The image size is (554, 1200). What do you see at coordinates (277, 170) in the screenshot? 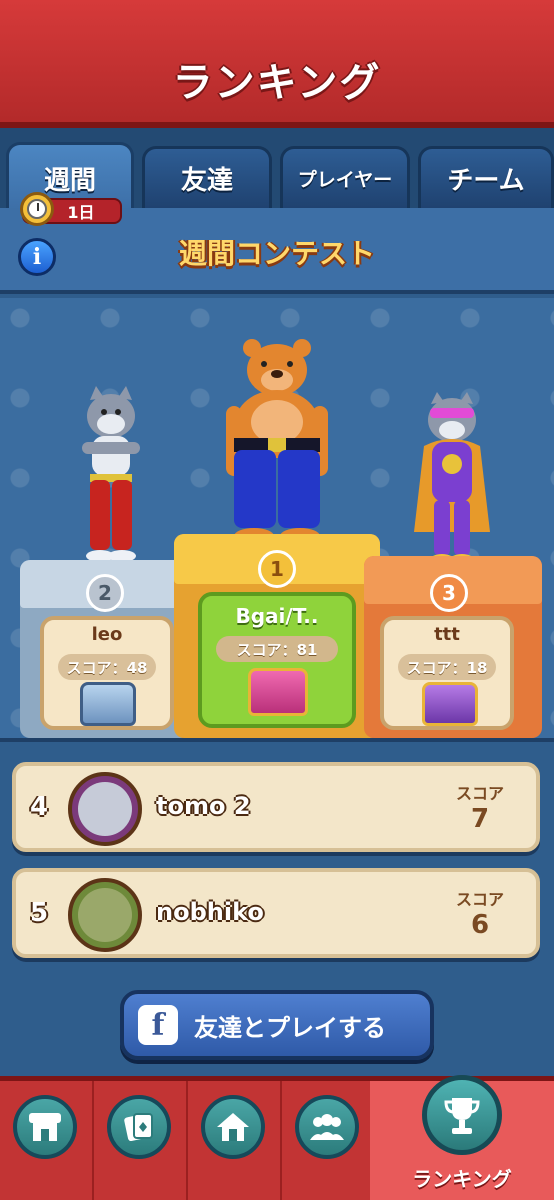
I see `tab-bar: 週間 友達 プレイヤー チーム` at bounding box center [277, 170].